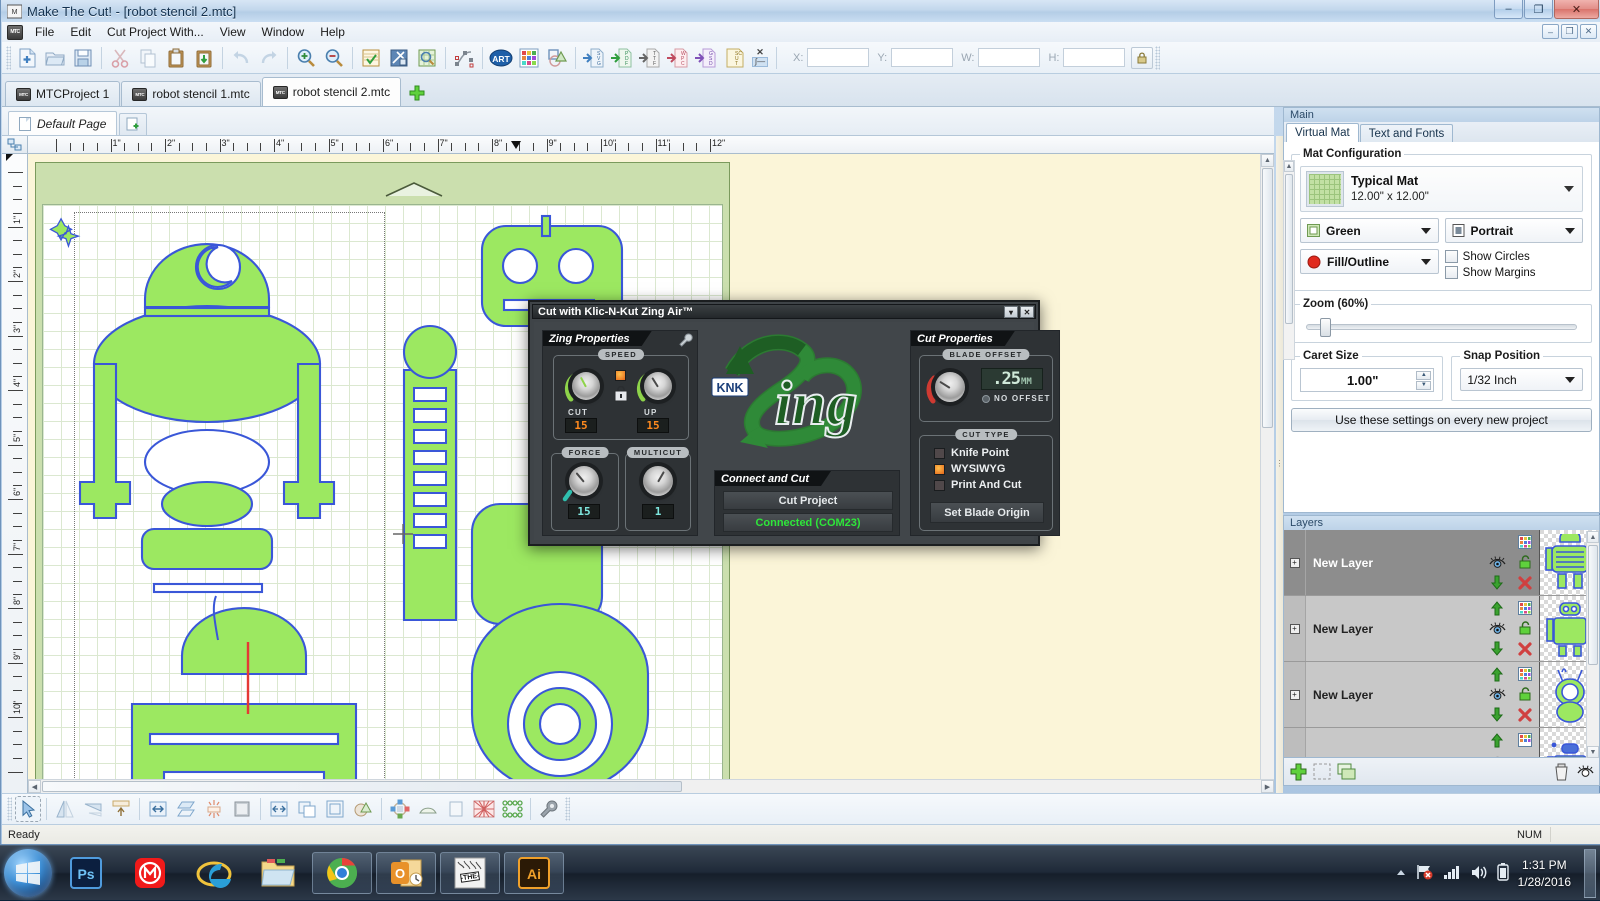 Image resolution: width=1600 pixels, height=901 pixels. What do you see at coordinates (1525, 674) in the screenshot?
I see `layer-color-grid-icon` at bounding box center [1525, 674].